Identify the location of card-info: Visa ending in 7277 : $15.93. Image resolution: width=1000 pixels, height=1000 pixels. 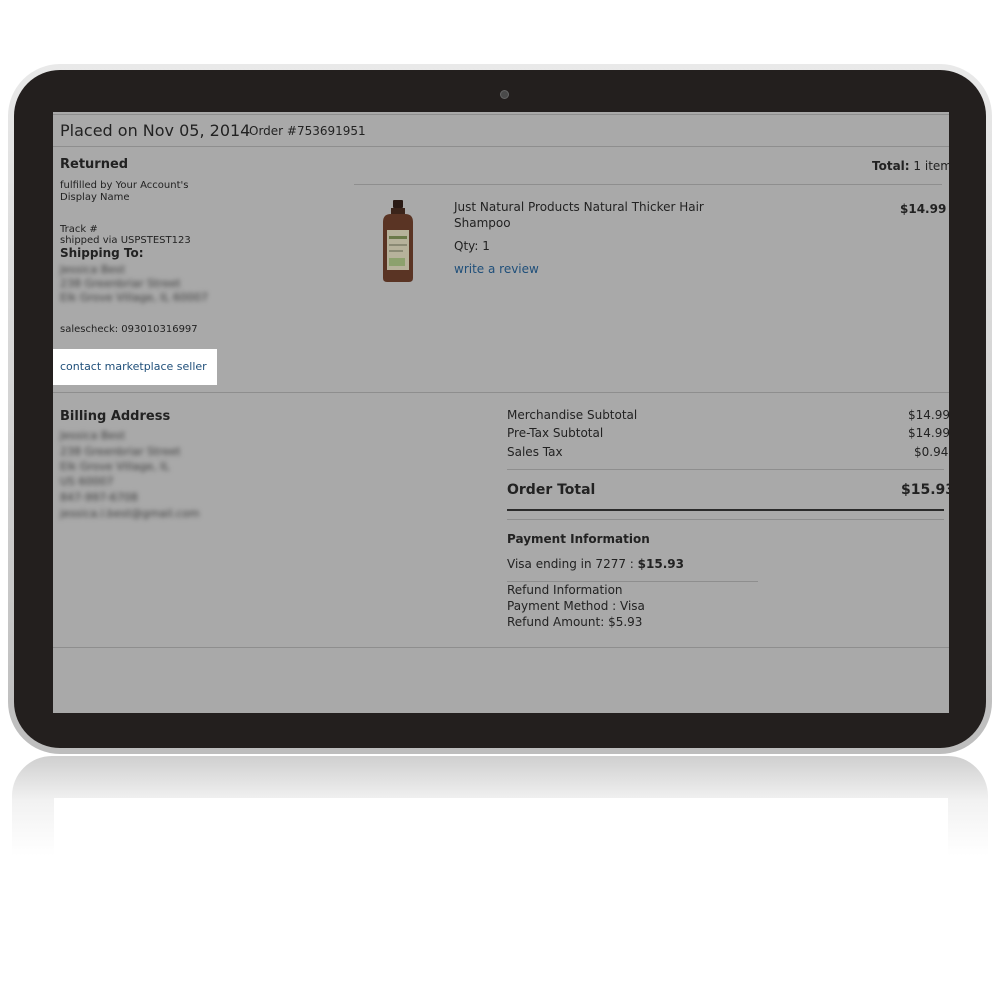
(595, 564).